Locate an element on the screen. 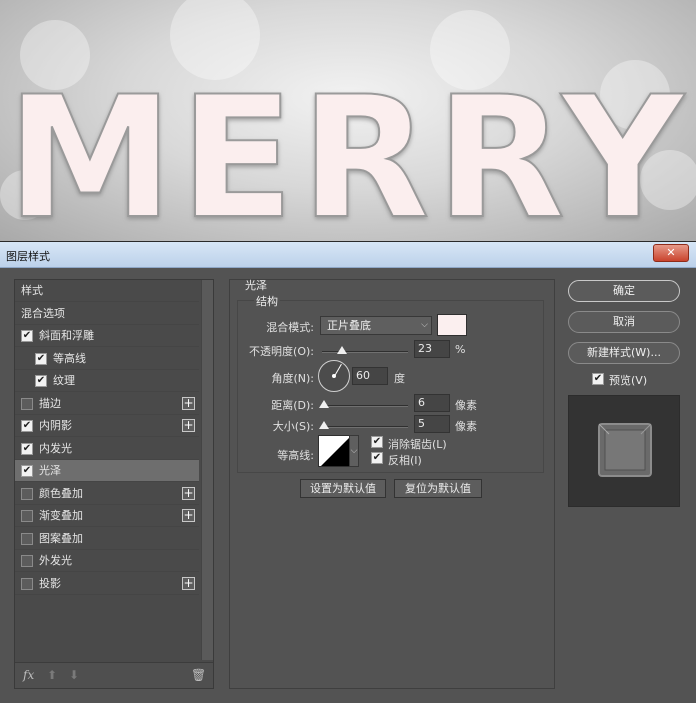  section-title: 光泽 is located at coordinates (256, 285).